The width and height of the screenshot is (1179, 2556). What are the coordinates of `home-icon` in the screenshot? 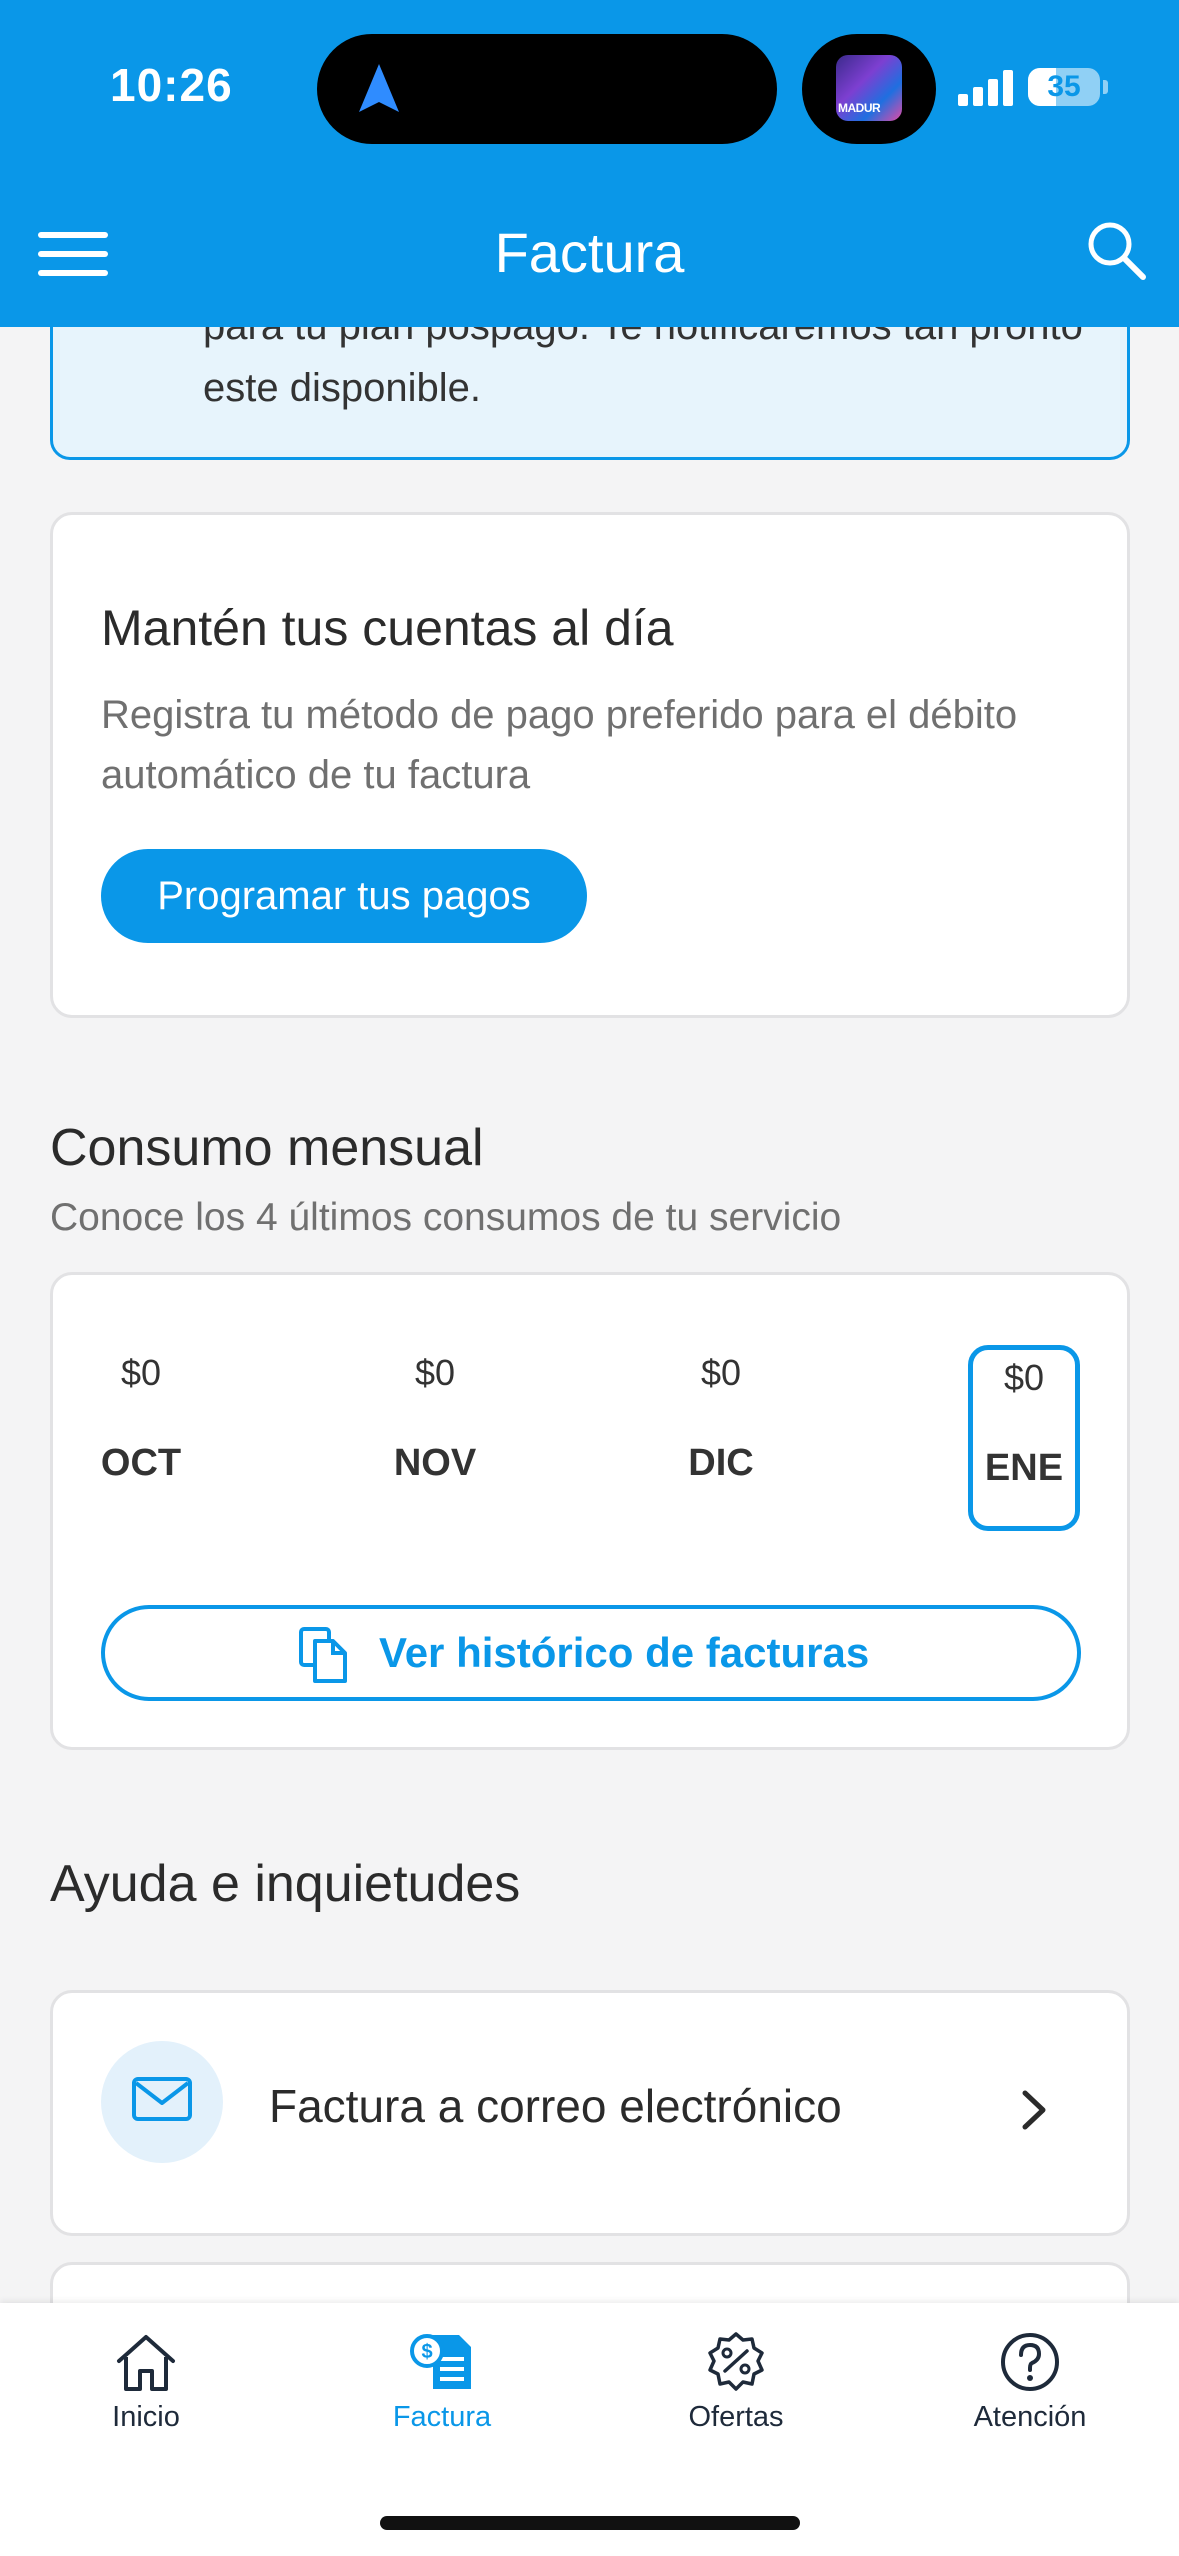 It's located at (146, 2363).